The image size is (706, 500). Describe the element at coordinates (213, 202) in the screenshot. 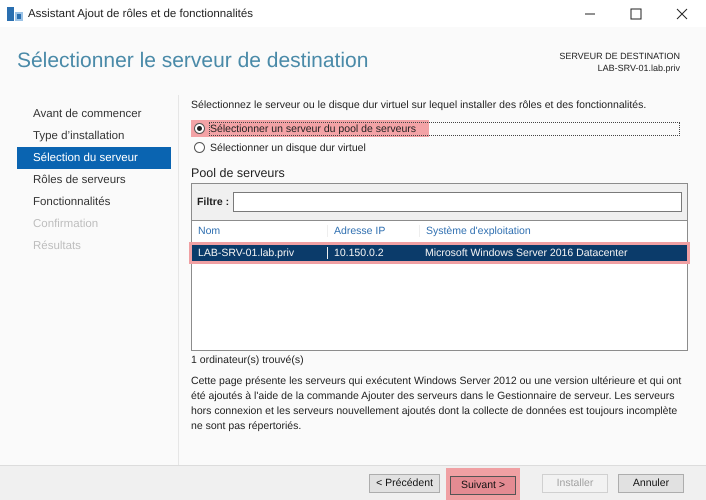

I see `filter-label: Filtre :` at that location.